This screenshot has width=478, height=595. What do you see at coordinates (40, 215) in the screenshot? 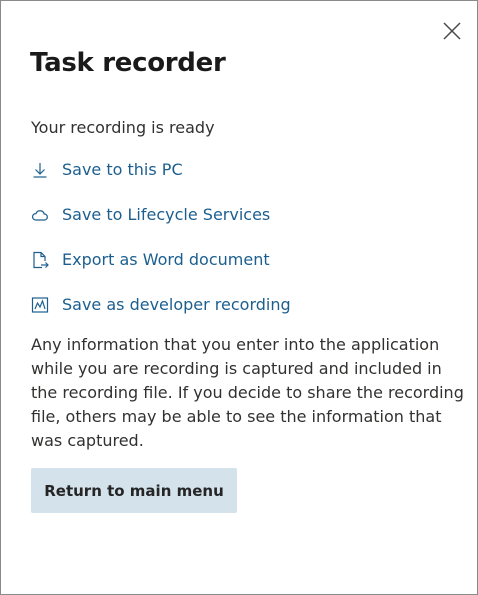
I see `cloud-icon` at bounding box center [40, 215].